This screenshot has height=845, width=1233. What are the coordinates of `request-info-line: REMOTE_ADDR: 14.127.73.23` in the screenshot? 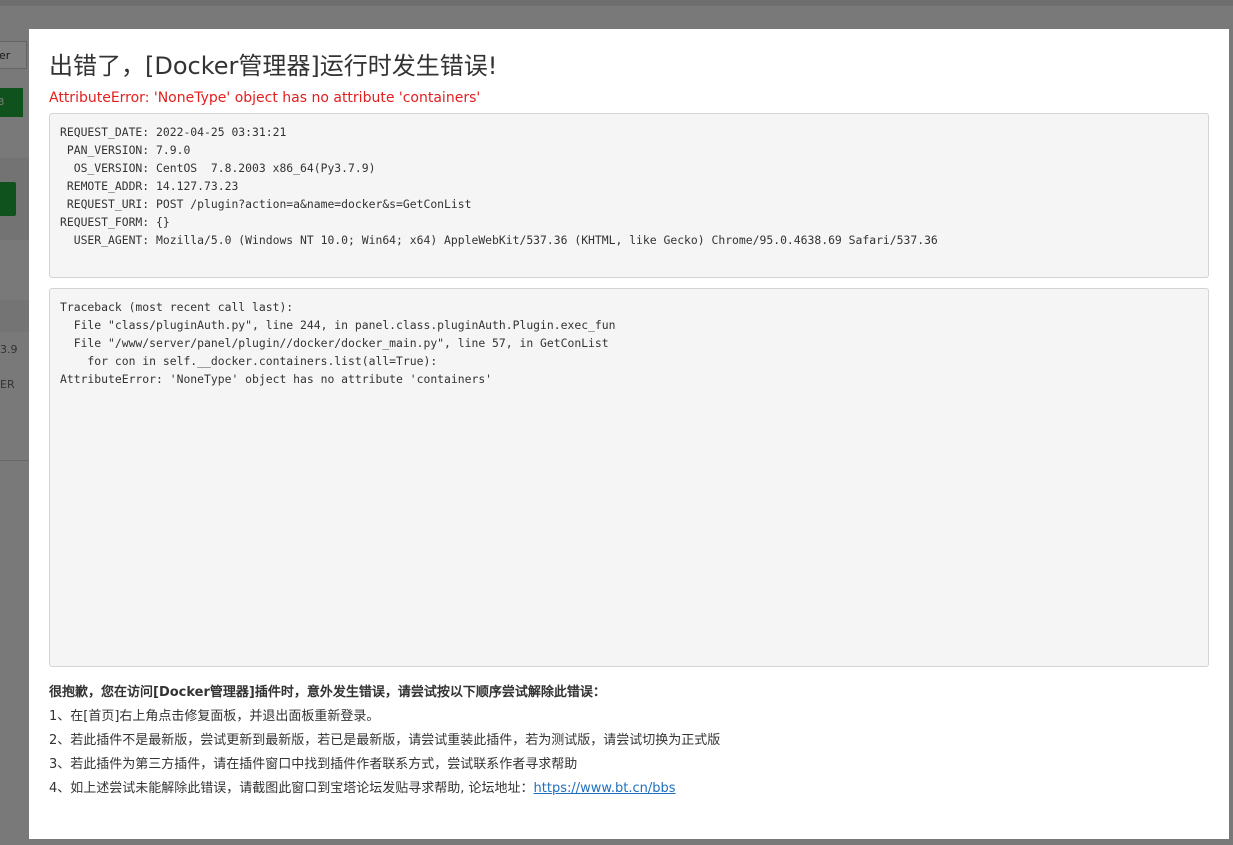 It's located at (149, 186).